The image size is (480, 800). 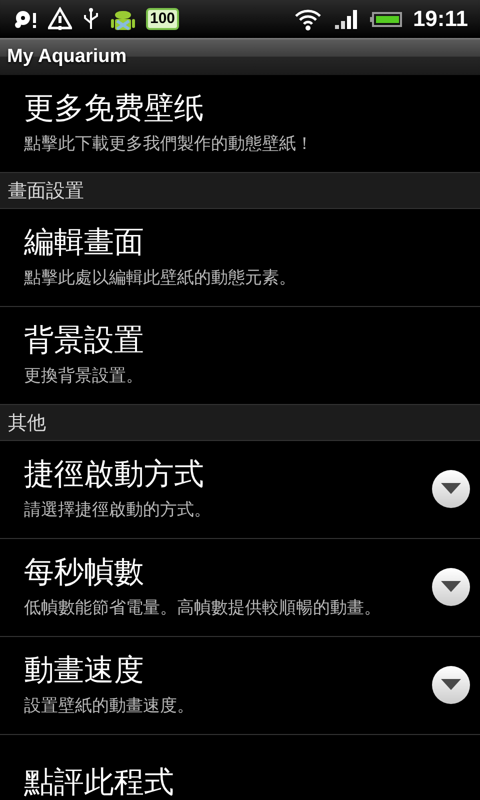 What do you see at coordinates (240, 422) in the screenshot?
I see `section-header: 其他` at bounding box center [240, 422].